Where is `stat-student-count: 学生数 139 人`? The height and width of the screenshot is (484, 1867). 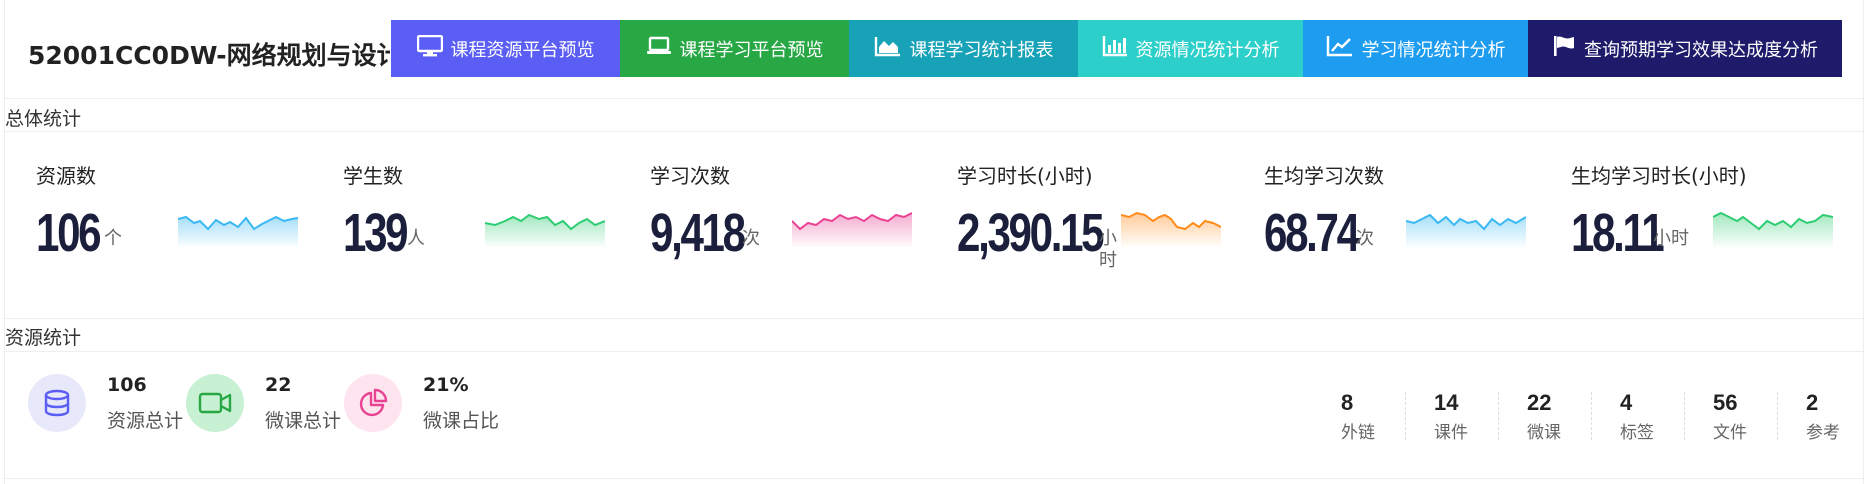
stat-student-count: 学生数 139 人 is located at coordinates (493, 216).